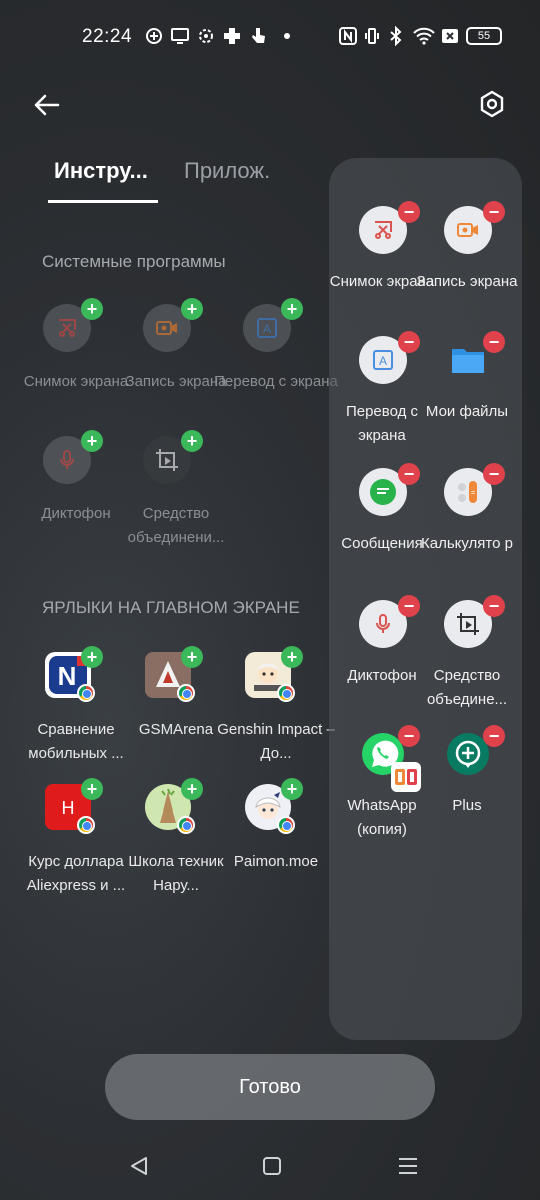 The image size is (540, 1200). Describe the element at coordinates (232, 36) in the screenshot. I see `plus-cross-icon` at that location.